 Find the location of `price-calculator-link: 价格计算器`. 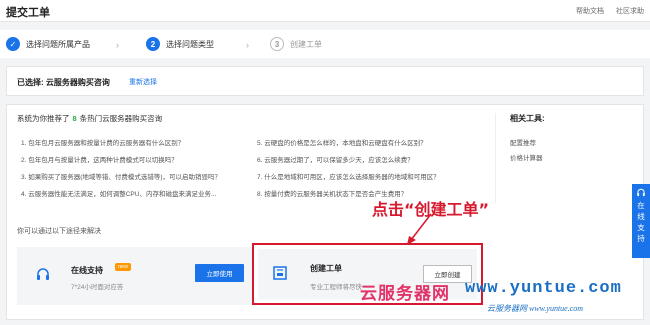

price-calculator-link: 价格计算器 is located at coordinates (526, 157).